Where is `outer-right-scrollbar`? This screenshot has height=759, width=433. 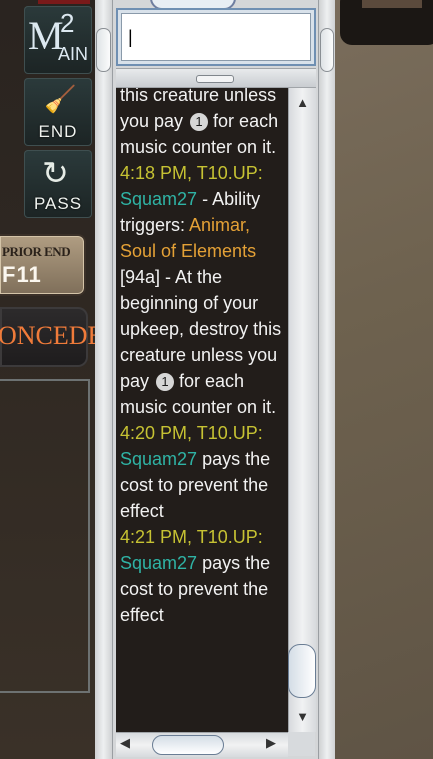
outer-right-scrollbar is located at coordinates (326, 379).